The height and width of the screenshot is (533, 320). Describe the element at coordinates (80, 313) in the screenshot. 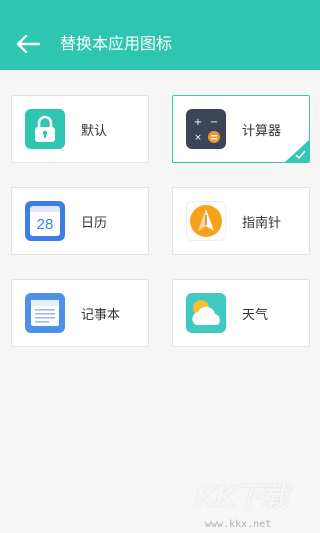

I see `option-notepad: 记事本` at that location.